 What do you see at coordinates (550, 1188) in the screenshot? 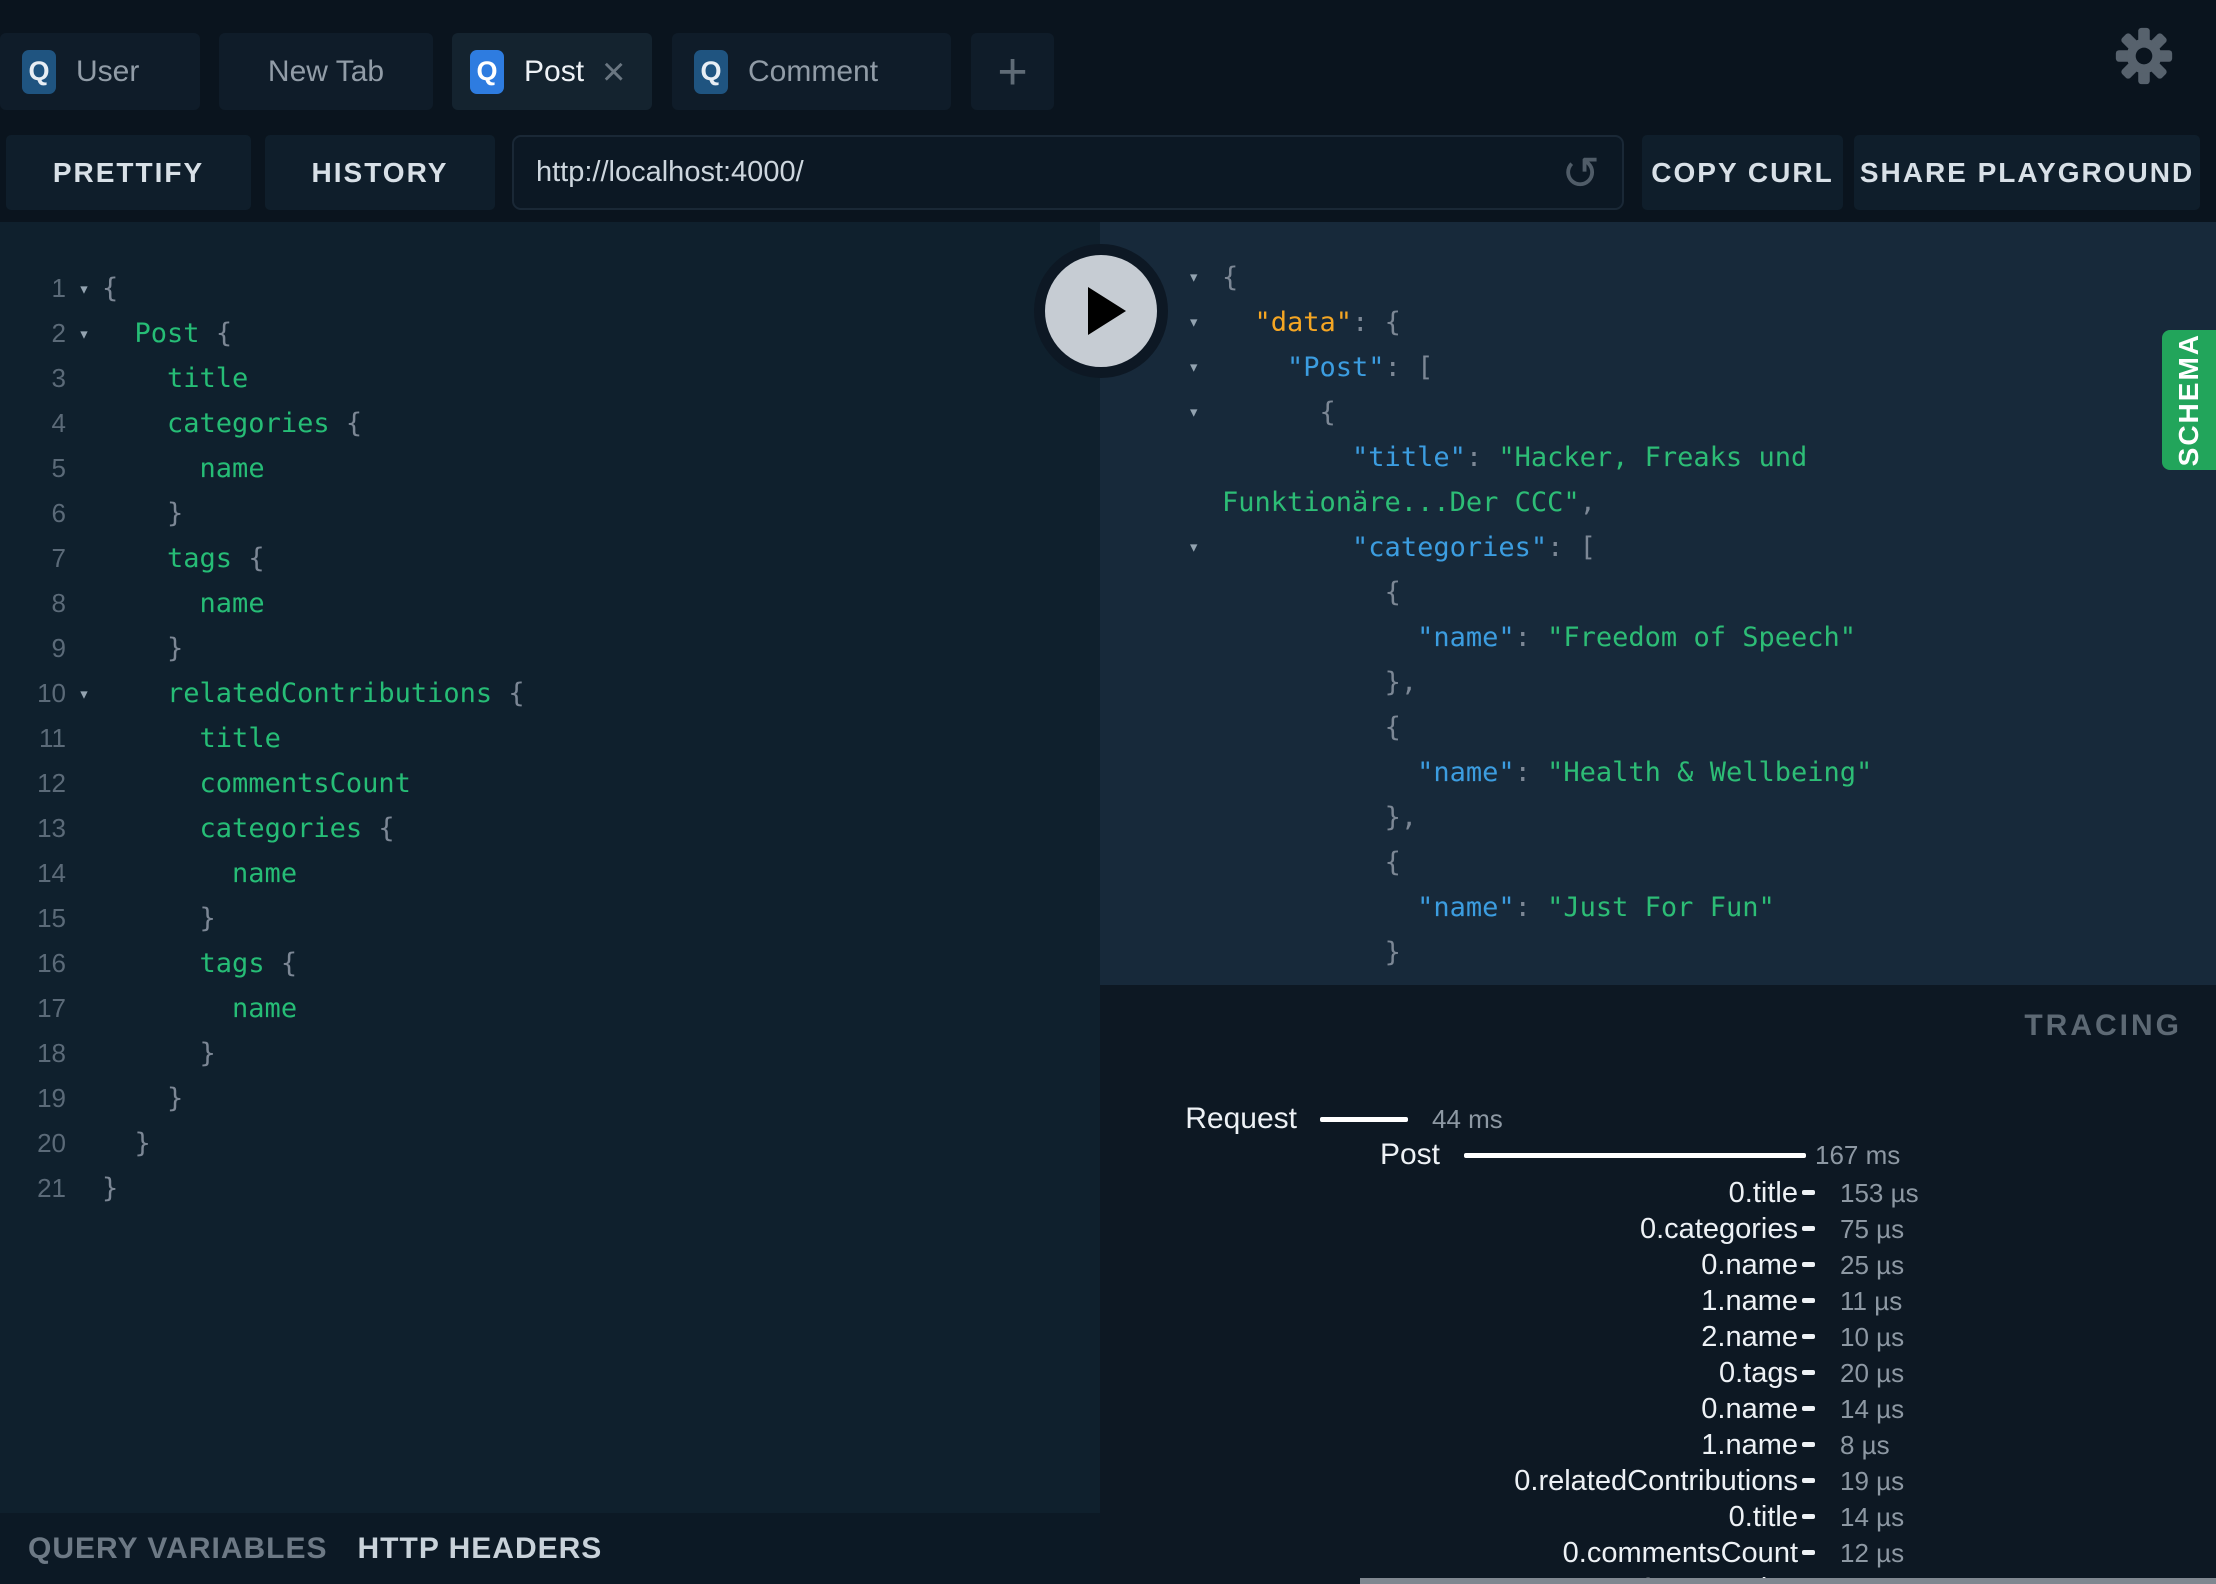
I see `query-editor-line: 21}` at bounding box center [550, 1188].